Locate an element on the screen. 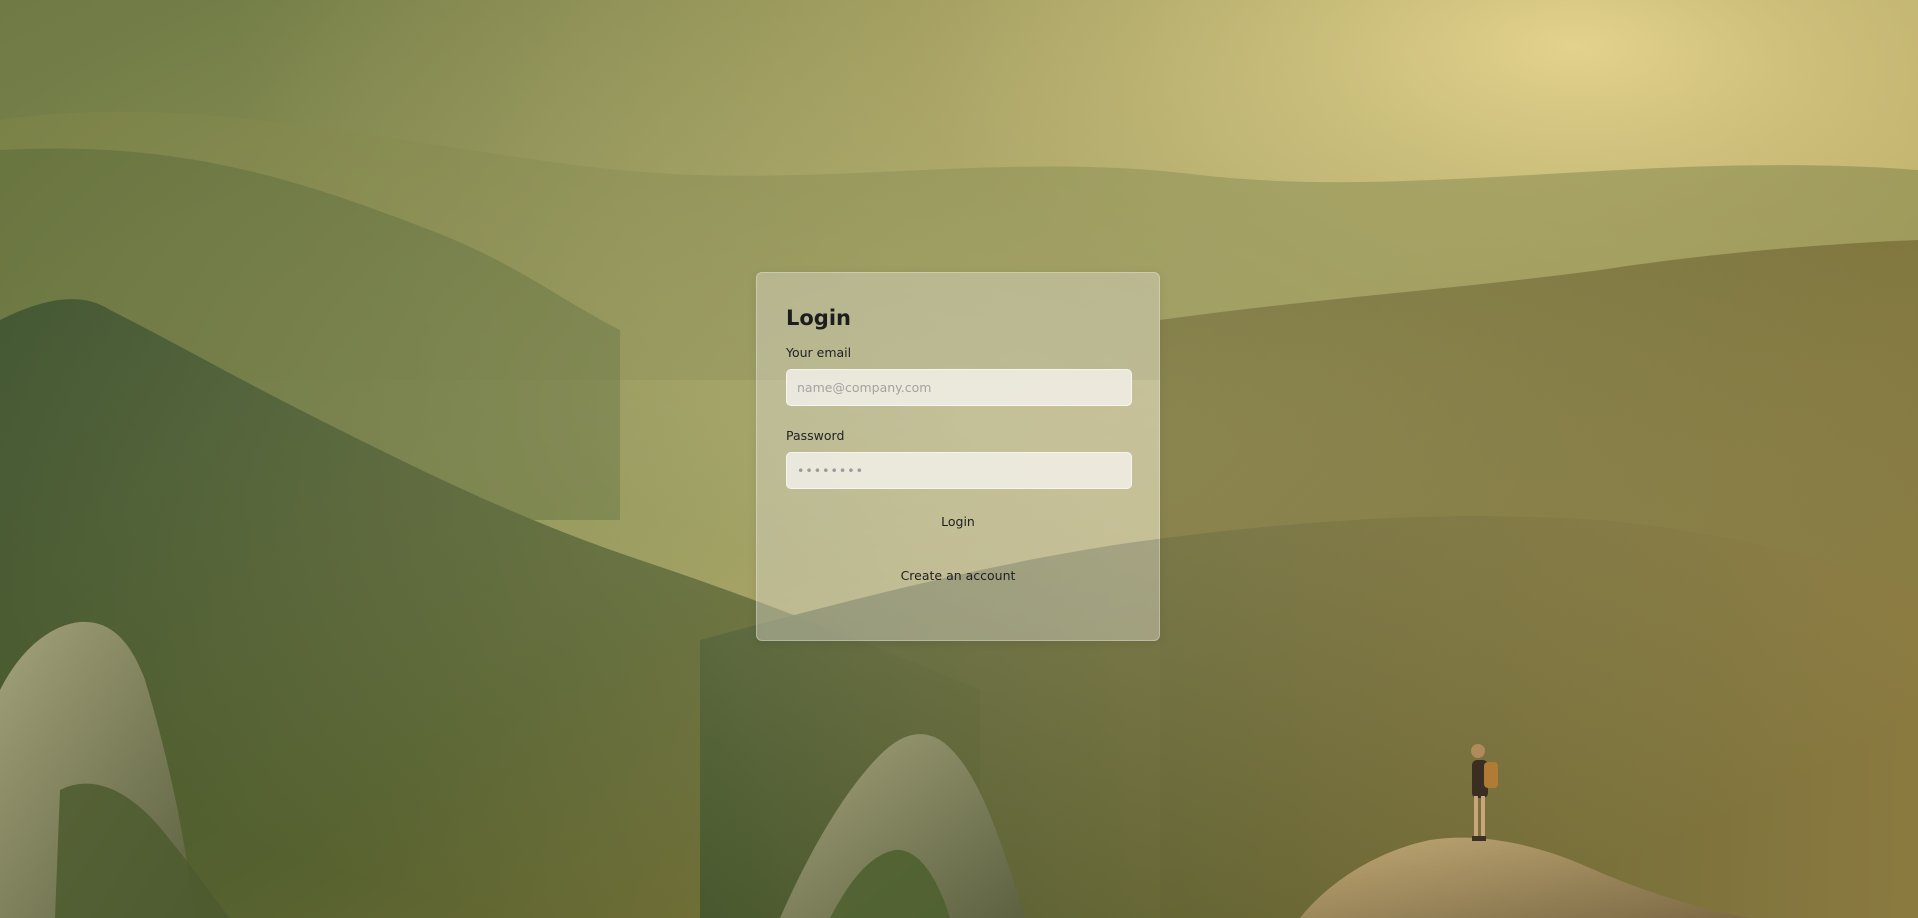 This screenshot has width=1918, height=918. password-field is located at coordinates (959, 470).